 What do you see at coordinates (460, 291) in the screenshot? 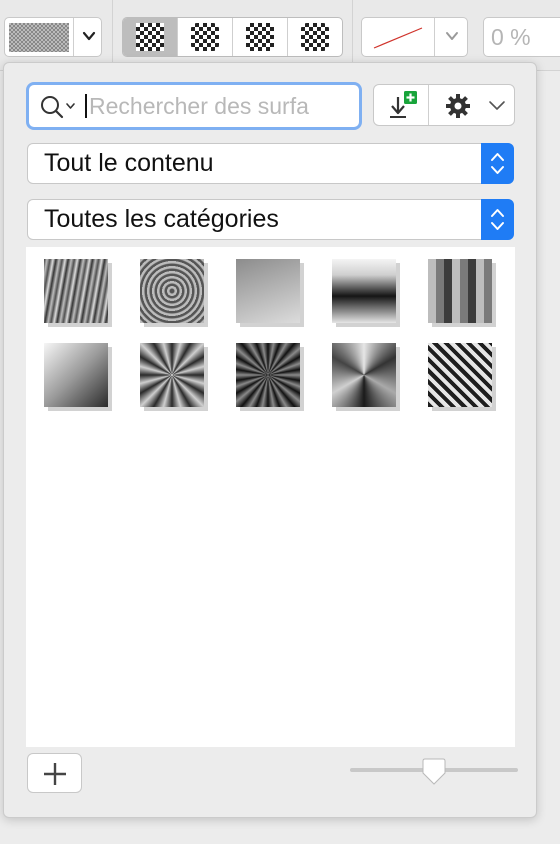
I see `surface-thumb-vertical-stripes` at bounding box center [460, 291].